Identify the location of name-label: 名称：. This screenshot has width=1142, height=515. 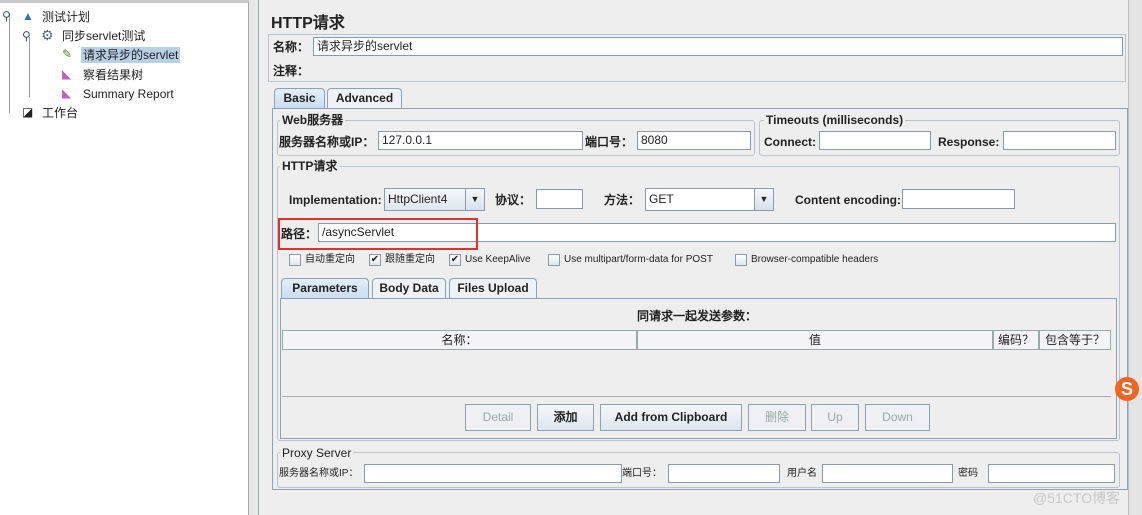
(291, 47).